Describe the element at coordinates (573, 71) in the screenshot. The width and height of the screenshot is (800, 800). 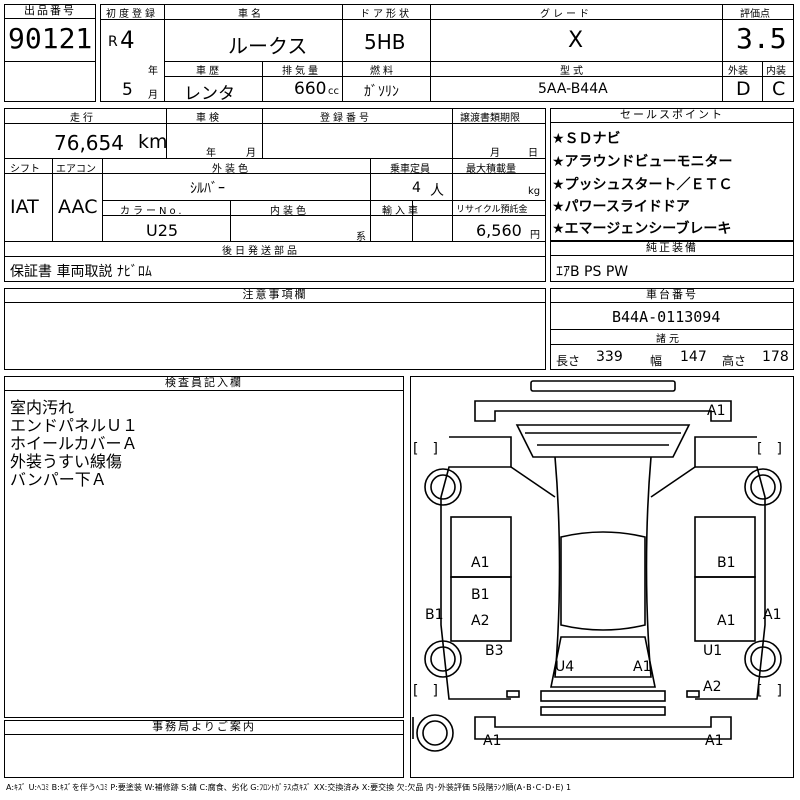
I see `model-label: 型式` at that location.